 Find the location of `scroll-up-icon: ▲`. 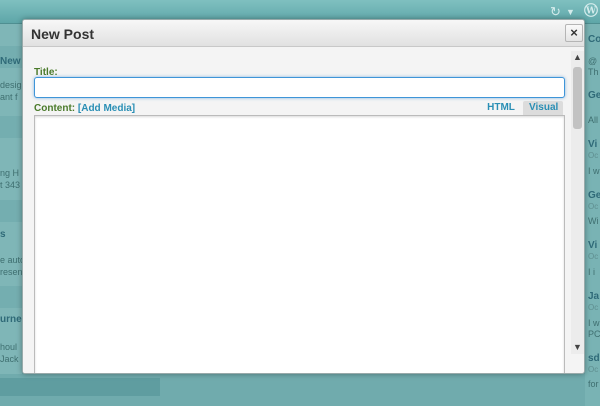

scroll-up-icon: ▲ is located at coordinates (577, 57).